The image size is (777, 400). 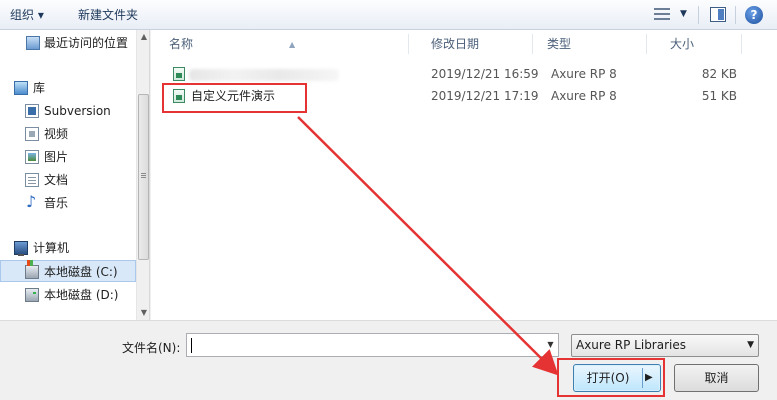 I want to click on command-toolbar: 组织 ▾ 新建文件夹 ▼ ?, so click(x=388, y=15).